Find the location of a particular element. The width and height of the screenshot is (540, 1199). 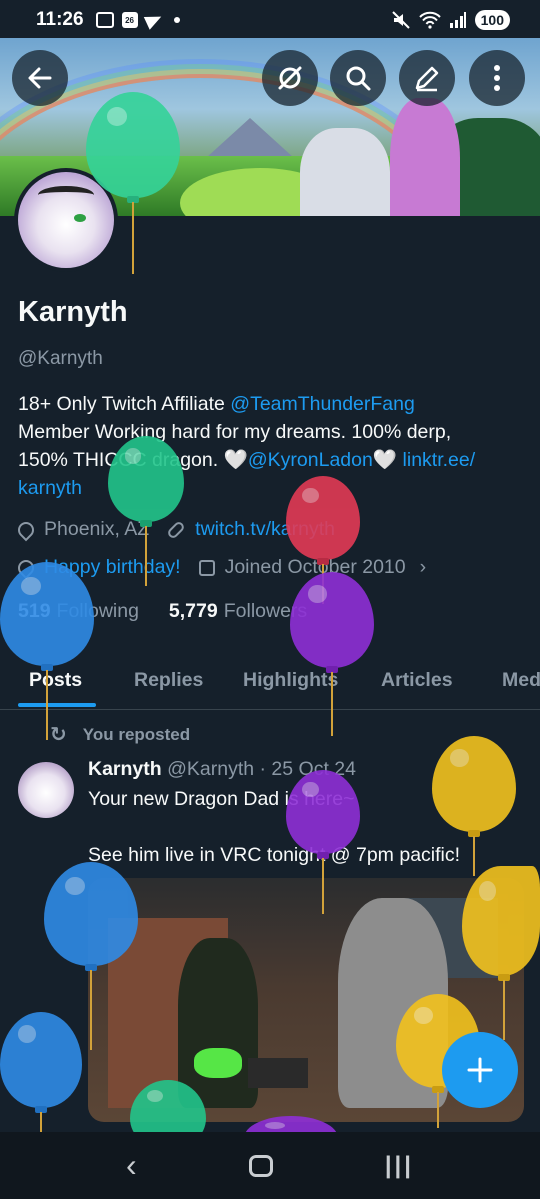

mute-icon is located at coordinates (400, 20).